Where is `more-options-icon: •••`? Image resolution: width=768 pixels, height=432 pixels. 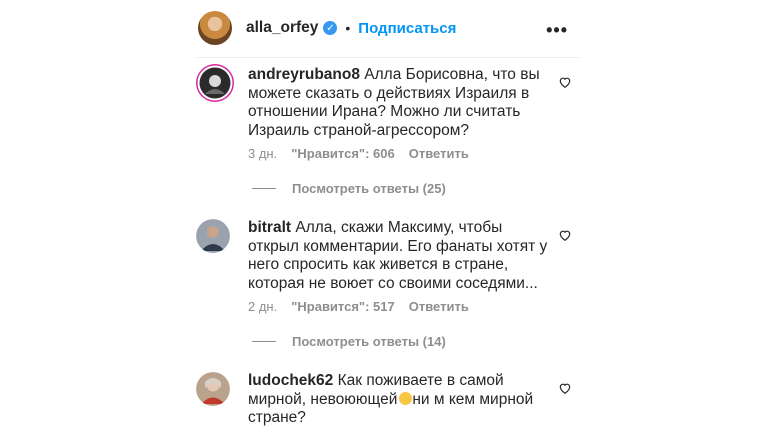
more-options-icon: ••• is located at coordinates (557, 30).